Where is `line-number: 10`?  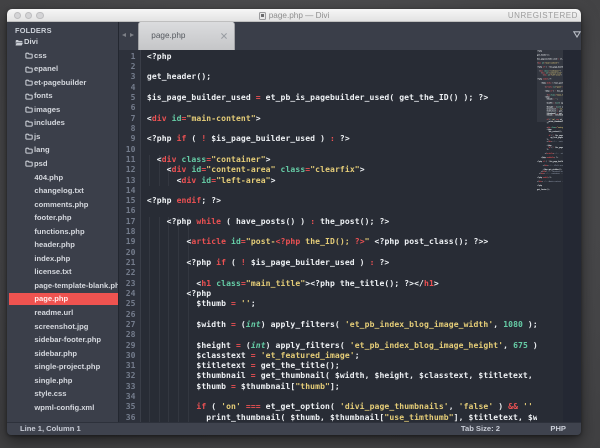 line-number: 10 is located at coordinates (130, 149).